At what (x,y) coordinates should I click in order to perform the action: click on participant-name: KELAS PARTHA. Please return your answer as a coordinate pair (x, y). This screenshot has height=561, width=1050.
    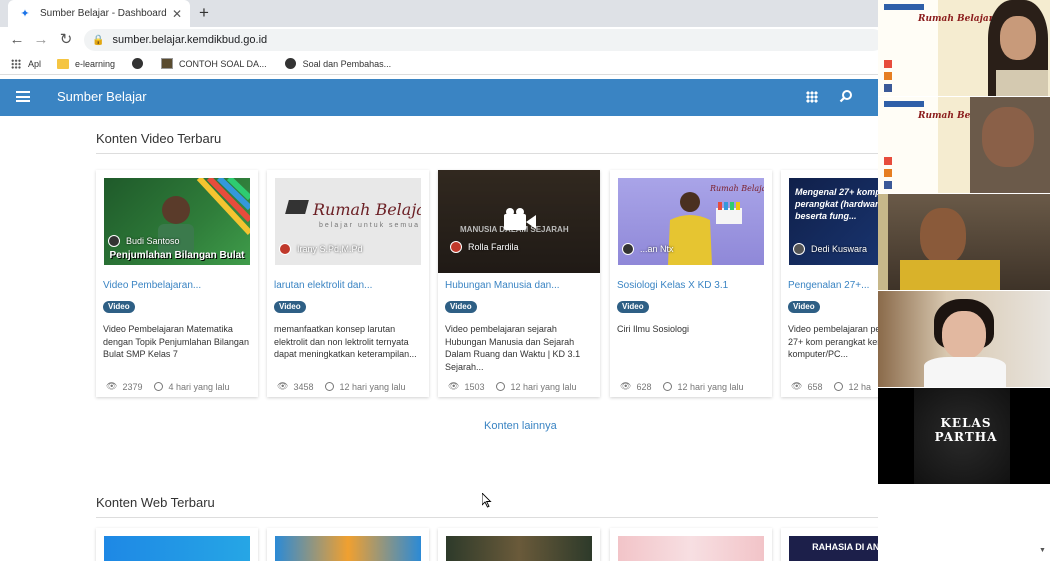
    Looking at the image, I should click on (966, 430).